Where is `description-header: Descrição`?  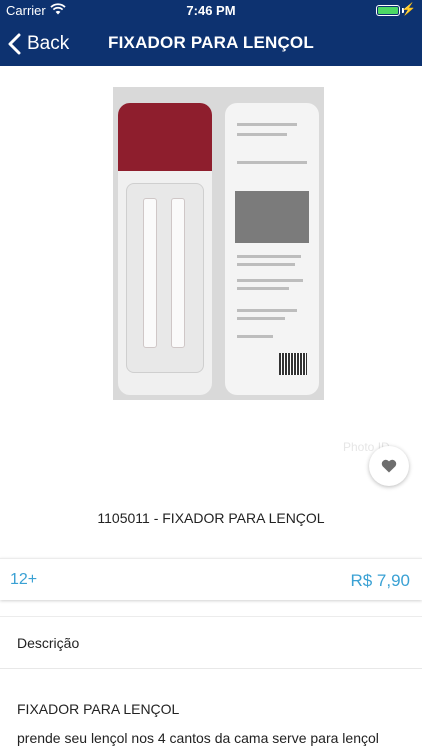 description-header: Descrição is located at coordinates (48, 643).